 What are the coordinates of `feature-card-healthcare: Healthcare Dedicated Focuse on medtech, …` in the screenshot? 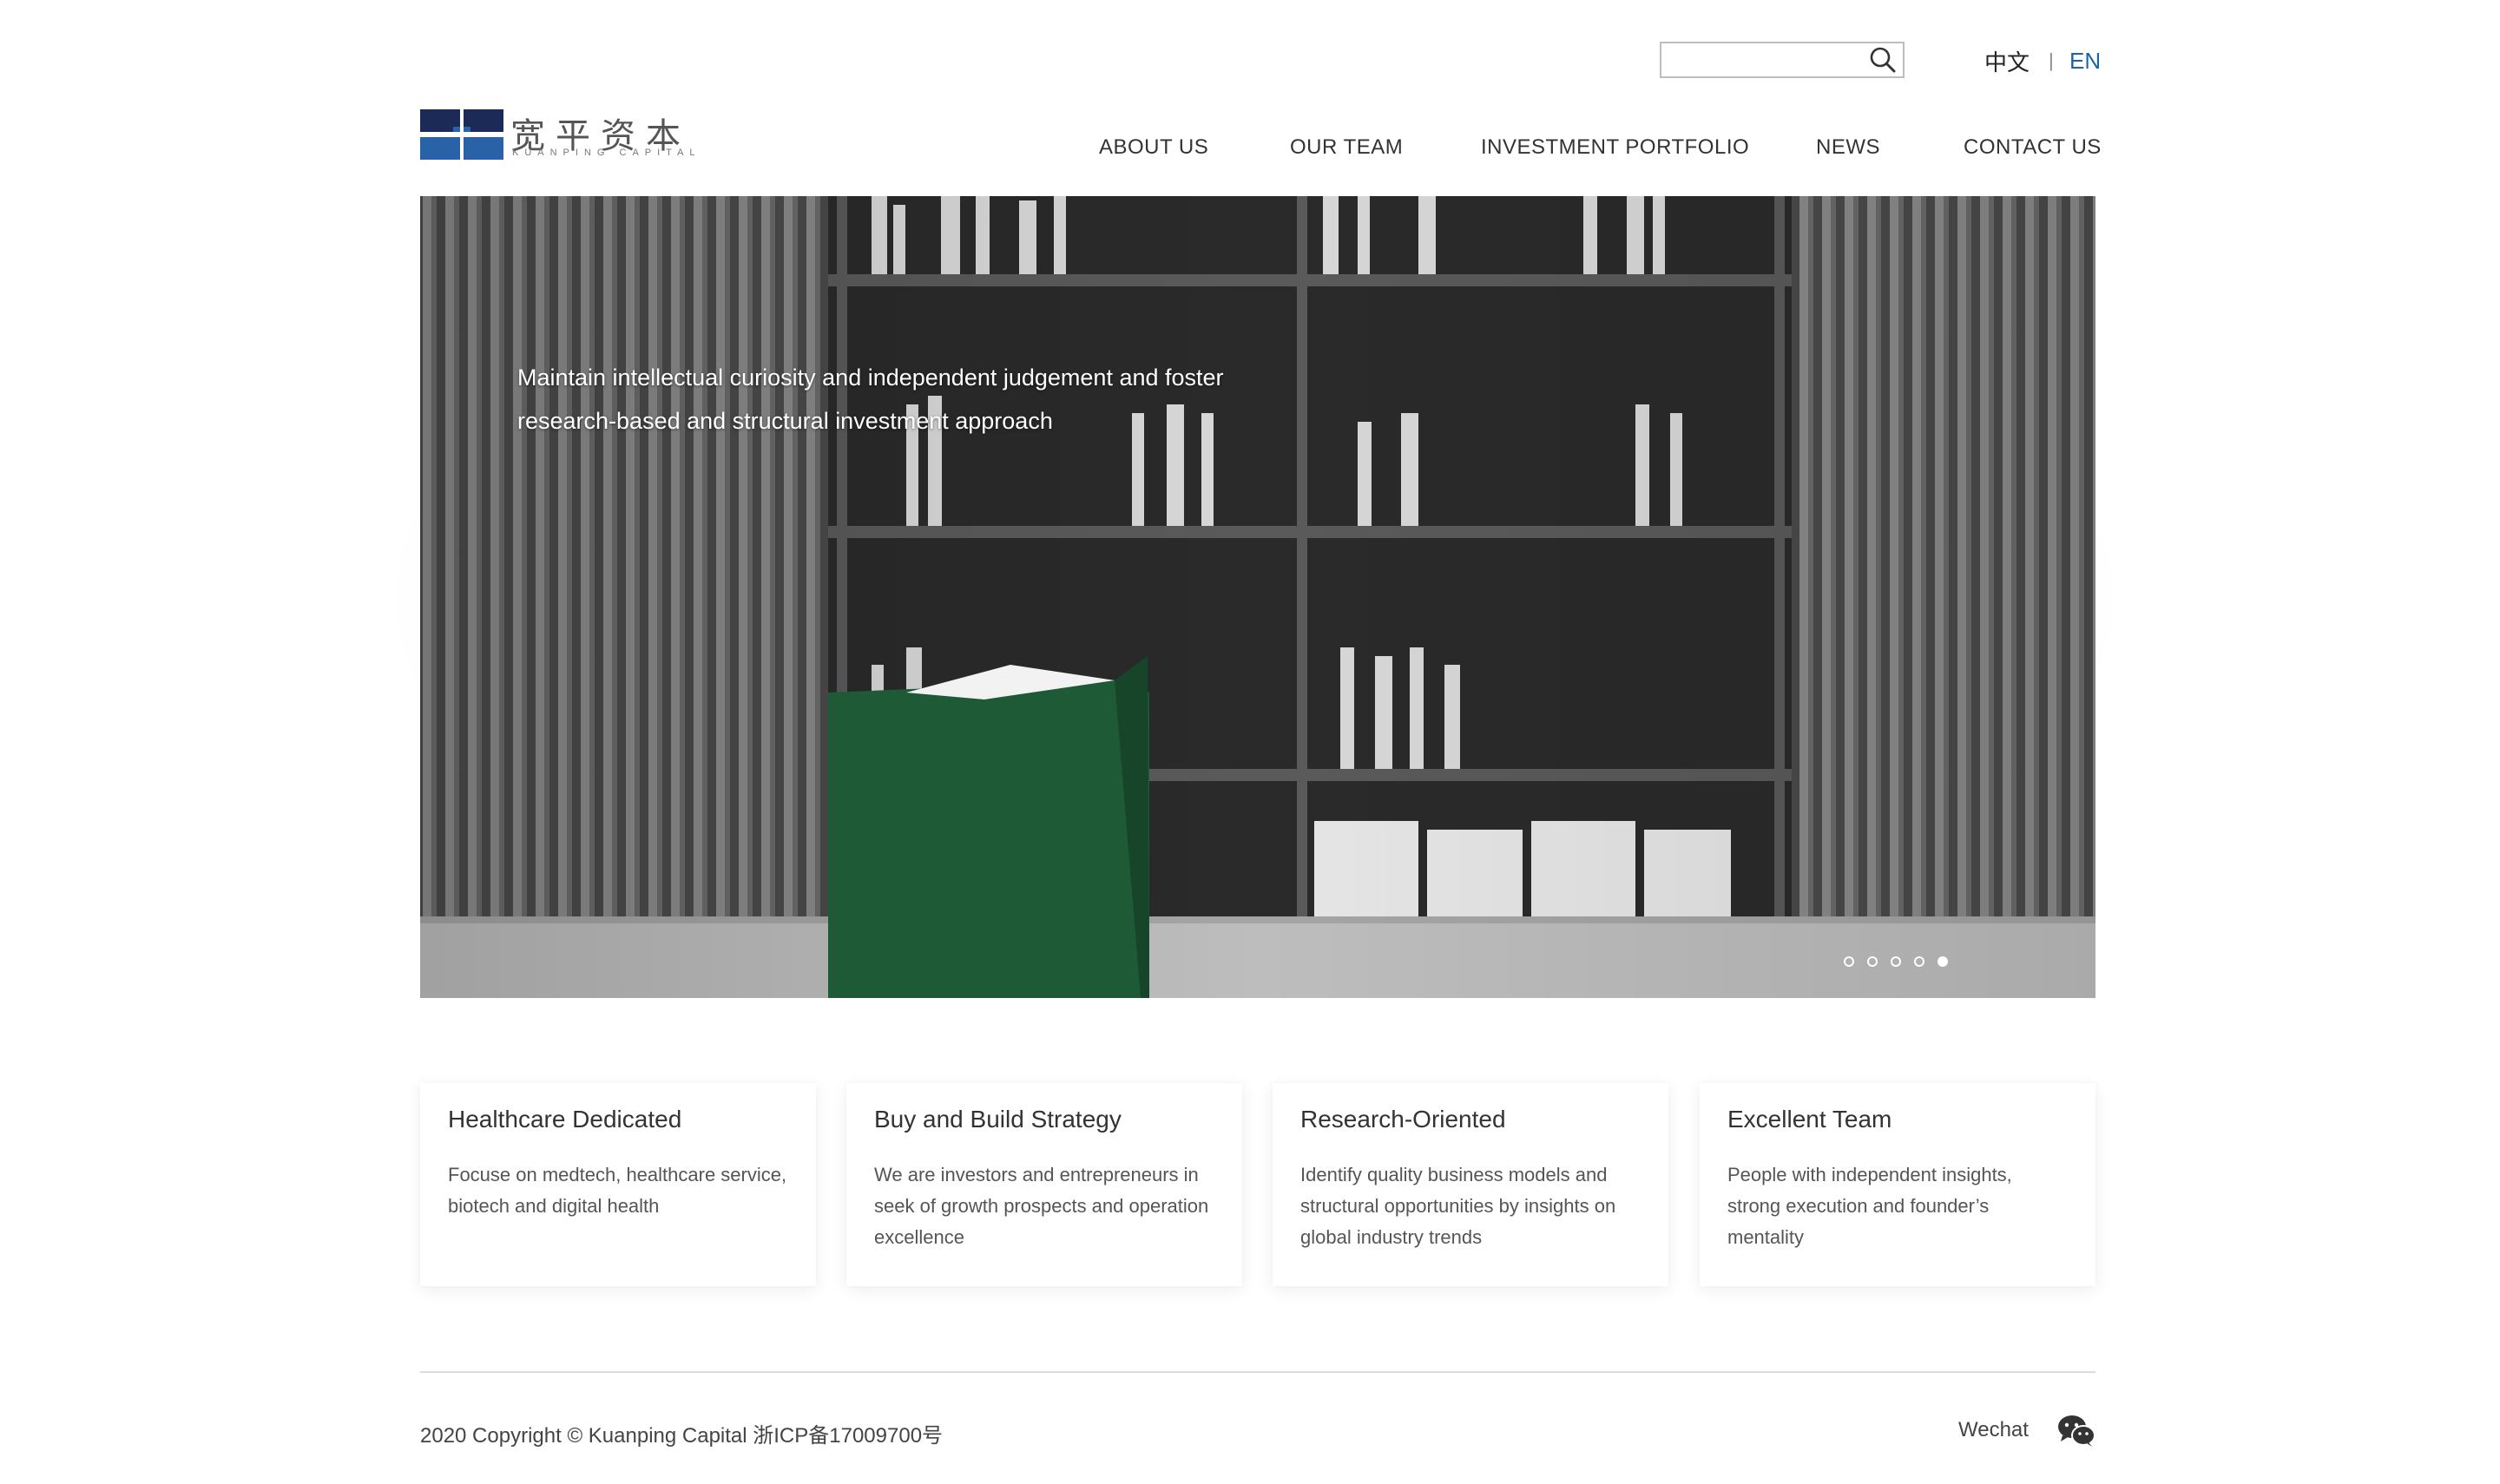 It's located at (618, 1184).